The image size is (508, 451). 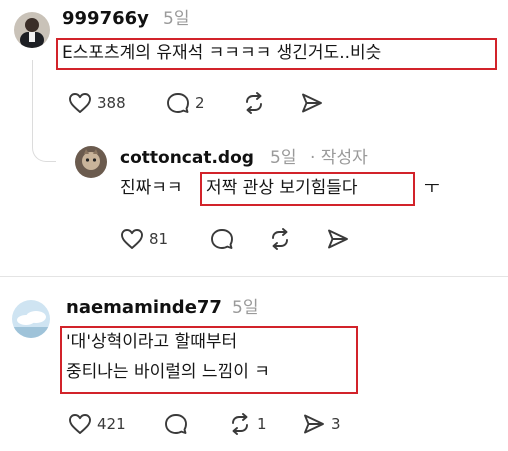 What do you see at coordinates (152, 342) in the screenshot?
I see `comment-text-line1: '대'상혁이라고 할때부터` at bounding box center [152, 342].